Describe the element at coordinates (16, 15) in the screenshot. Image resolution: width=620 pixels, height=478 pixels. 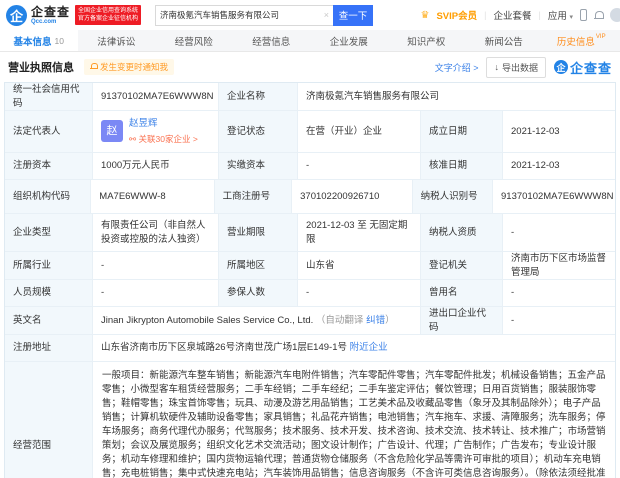
I see `qcc-logo-icon: 企` at that location.